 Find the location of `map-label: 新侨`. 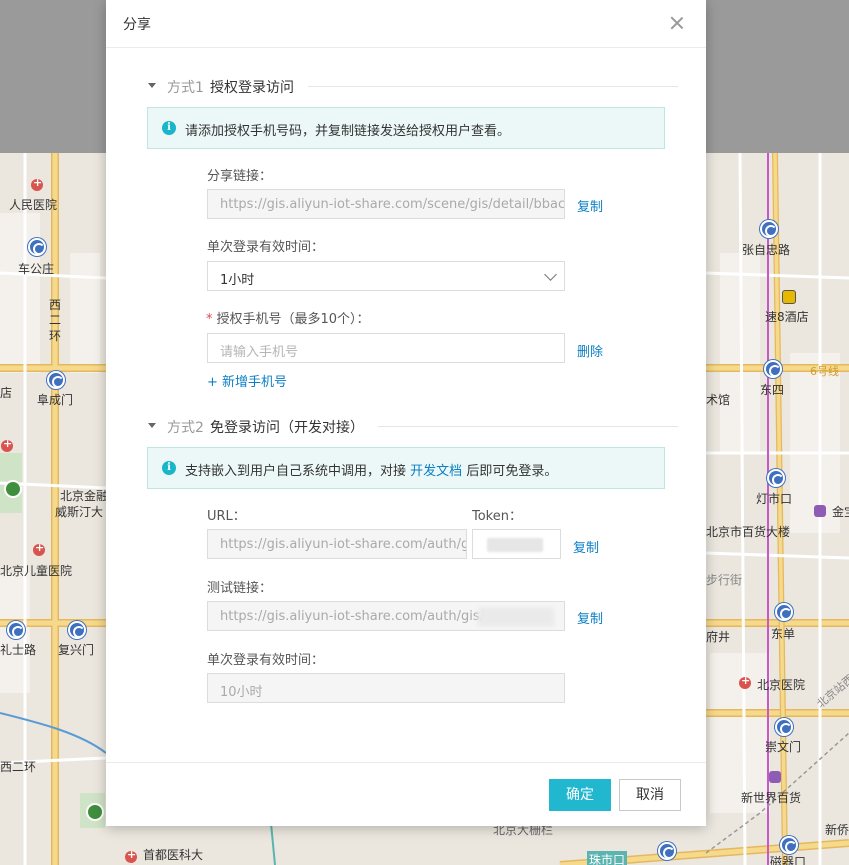

map-label: 新侨 is located at coordinates (837, 830).